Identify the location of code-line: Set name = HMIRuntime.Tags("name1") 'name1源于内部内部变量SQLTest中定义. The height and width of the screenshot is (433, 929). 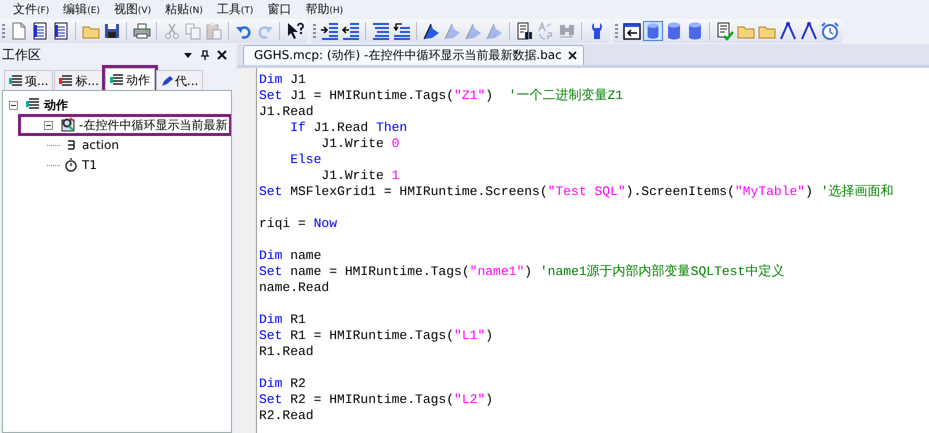
(522, 272).